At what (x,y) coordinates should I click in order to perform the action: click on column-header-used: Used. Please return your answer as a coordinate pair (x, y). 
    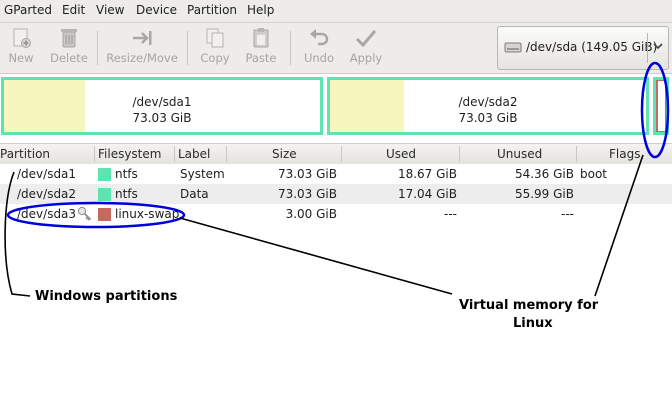
    Looking at the image, I should click on (401, 154).